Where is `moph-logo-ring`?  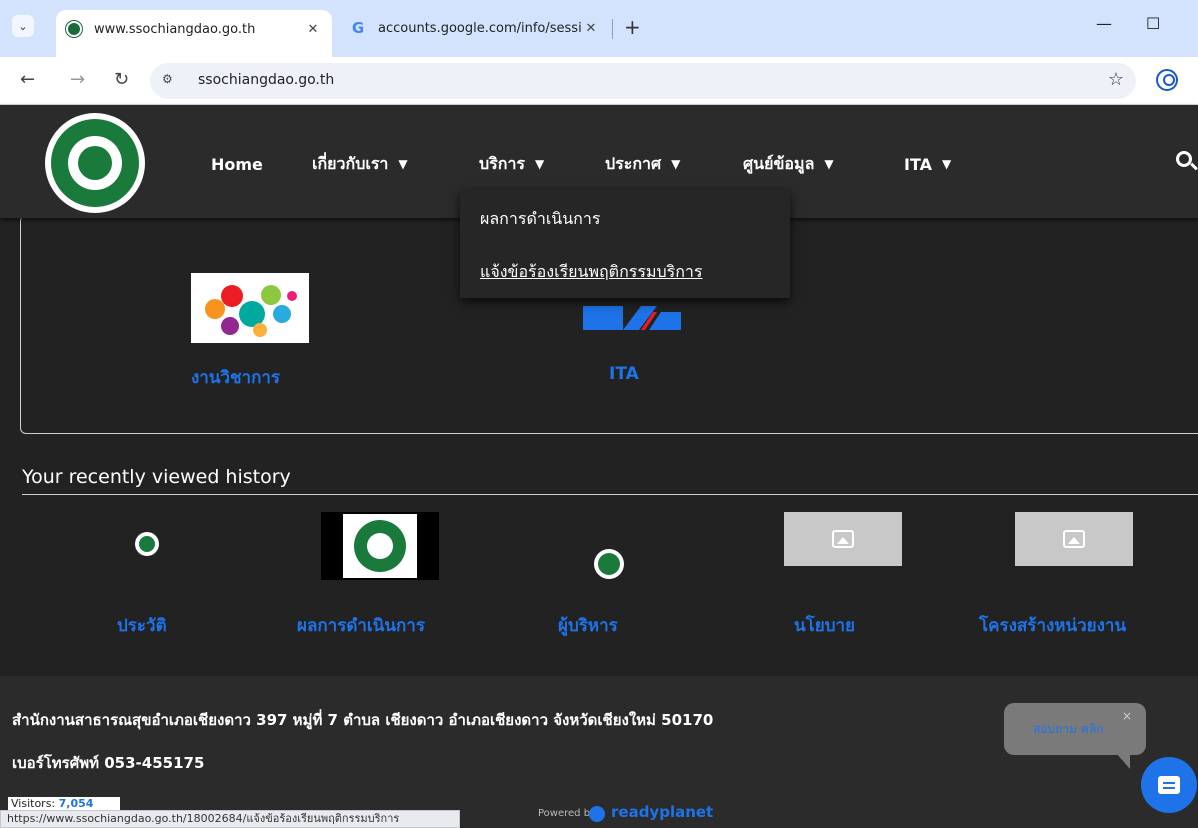
moph-logo-ring is located at coordinates (95, 163).